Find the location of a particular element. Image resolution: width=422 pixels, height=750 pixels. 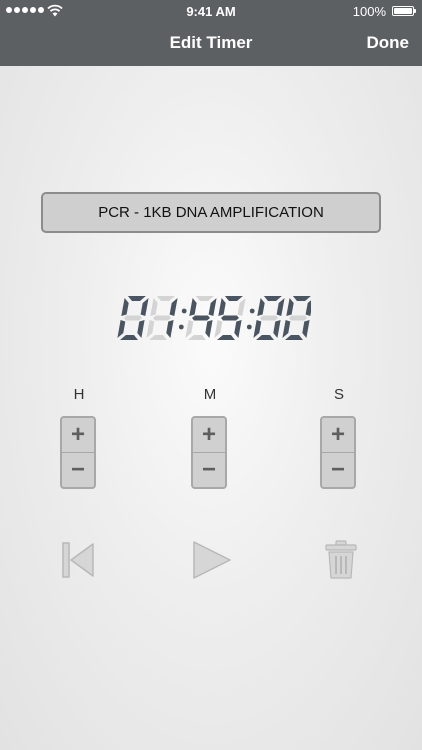

delete-button is located at coordinates (341, 562).